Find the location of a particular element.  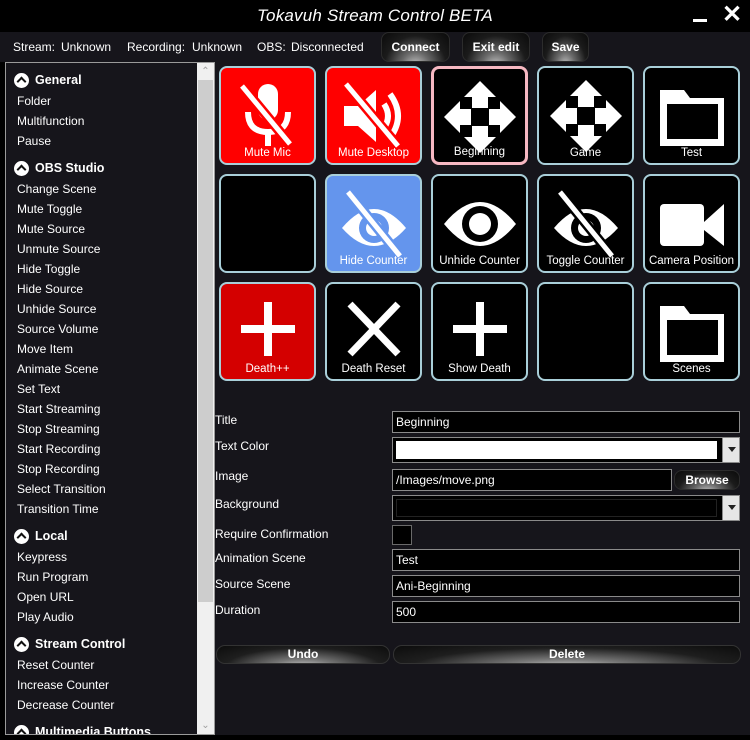

image-label: Image is located at coordinates (232, 476).